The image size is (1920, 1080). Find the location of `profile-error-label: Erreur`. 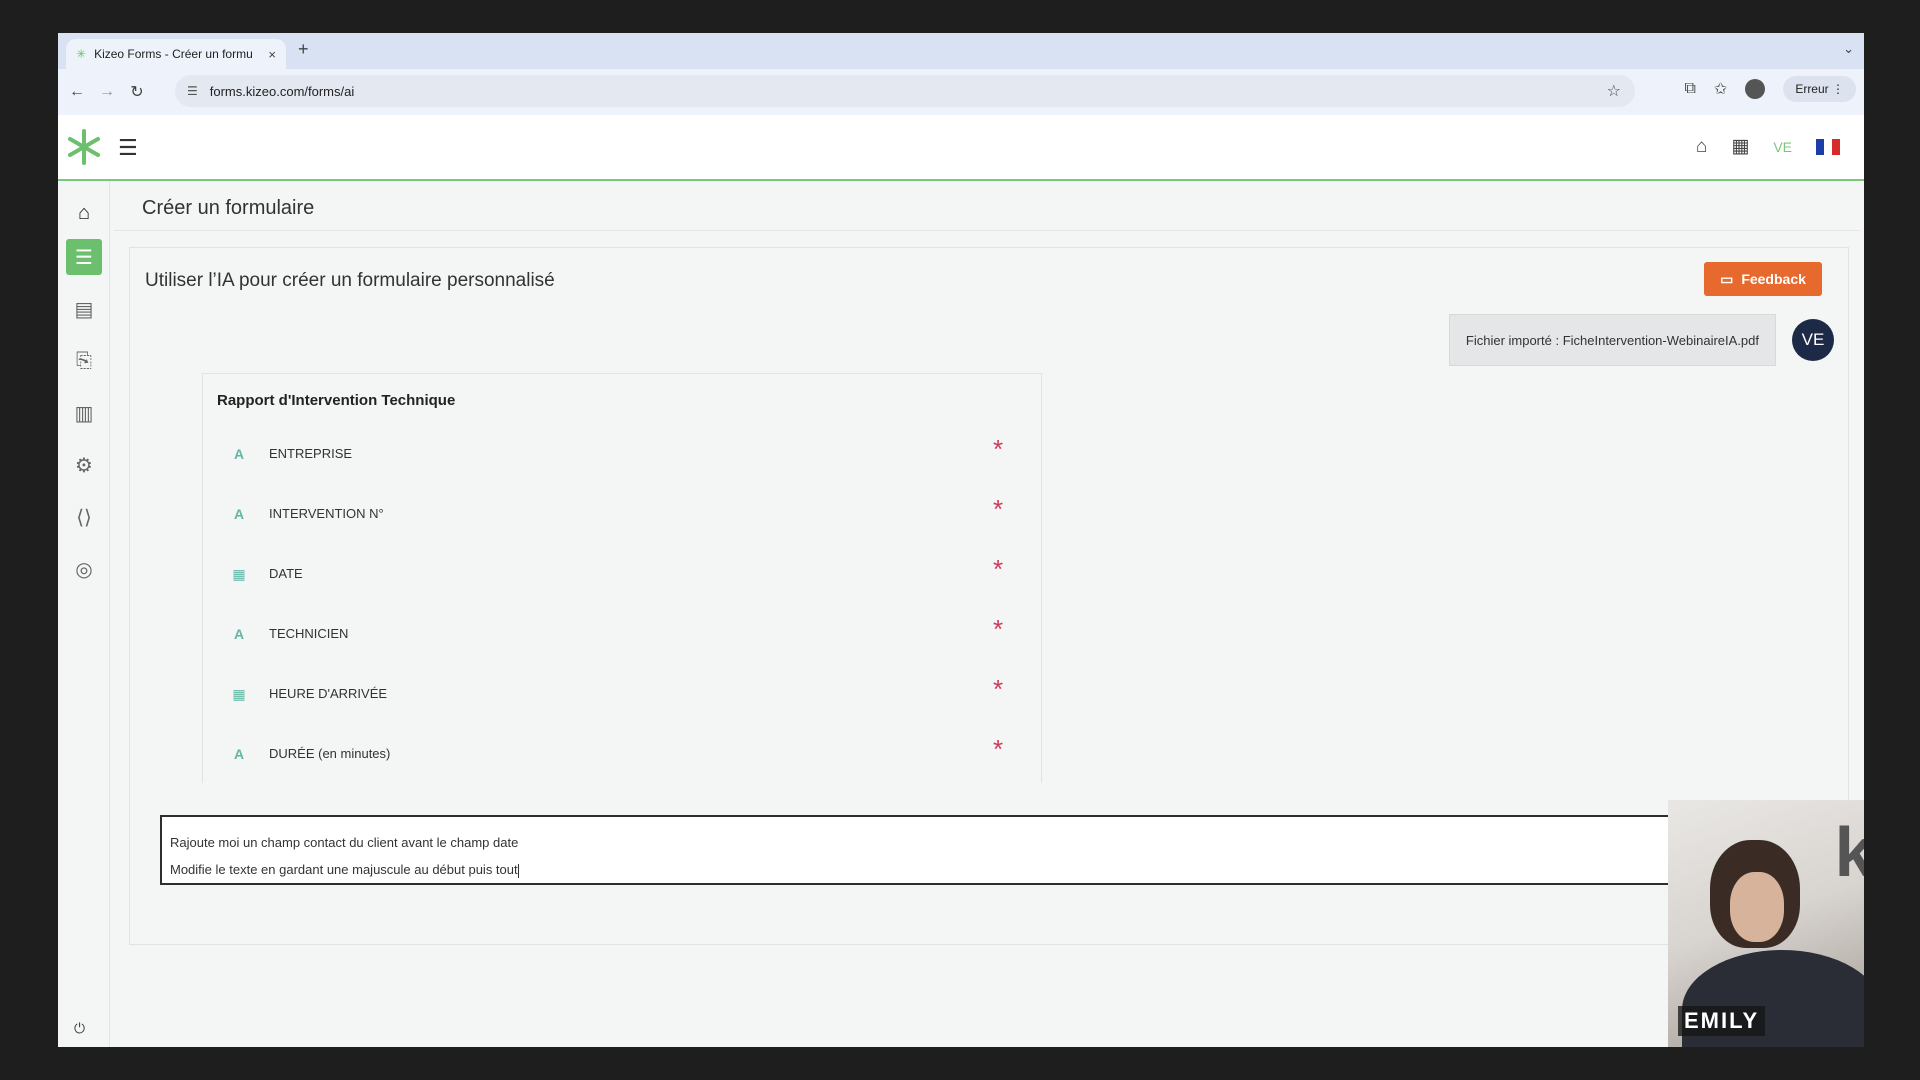

profile-error-label: Erreur is located at coordinates (1812, 89).